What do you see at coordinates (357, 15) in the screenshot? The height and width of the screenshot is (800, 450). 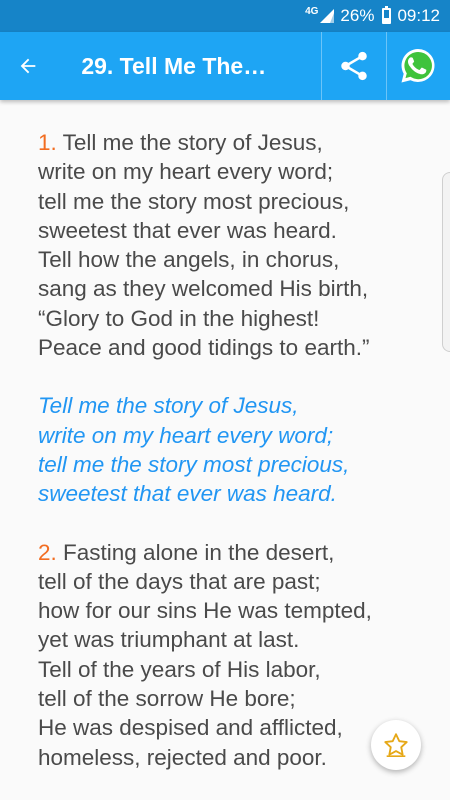 I see `battery-percent: 26%` at bounding box center [357, 15].